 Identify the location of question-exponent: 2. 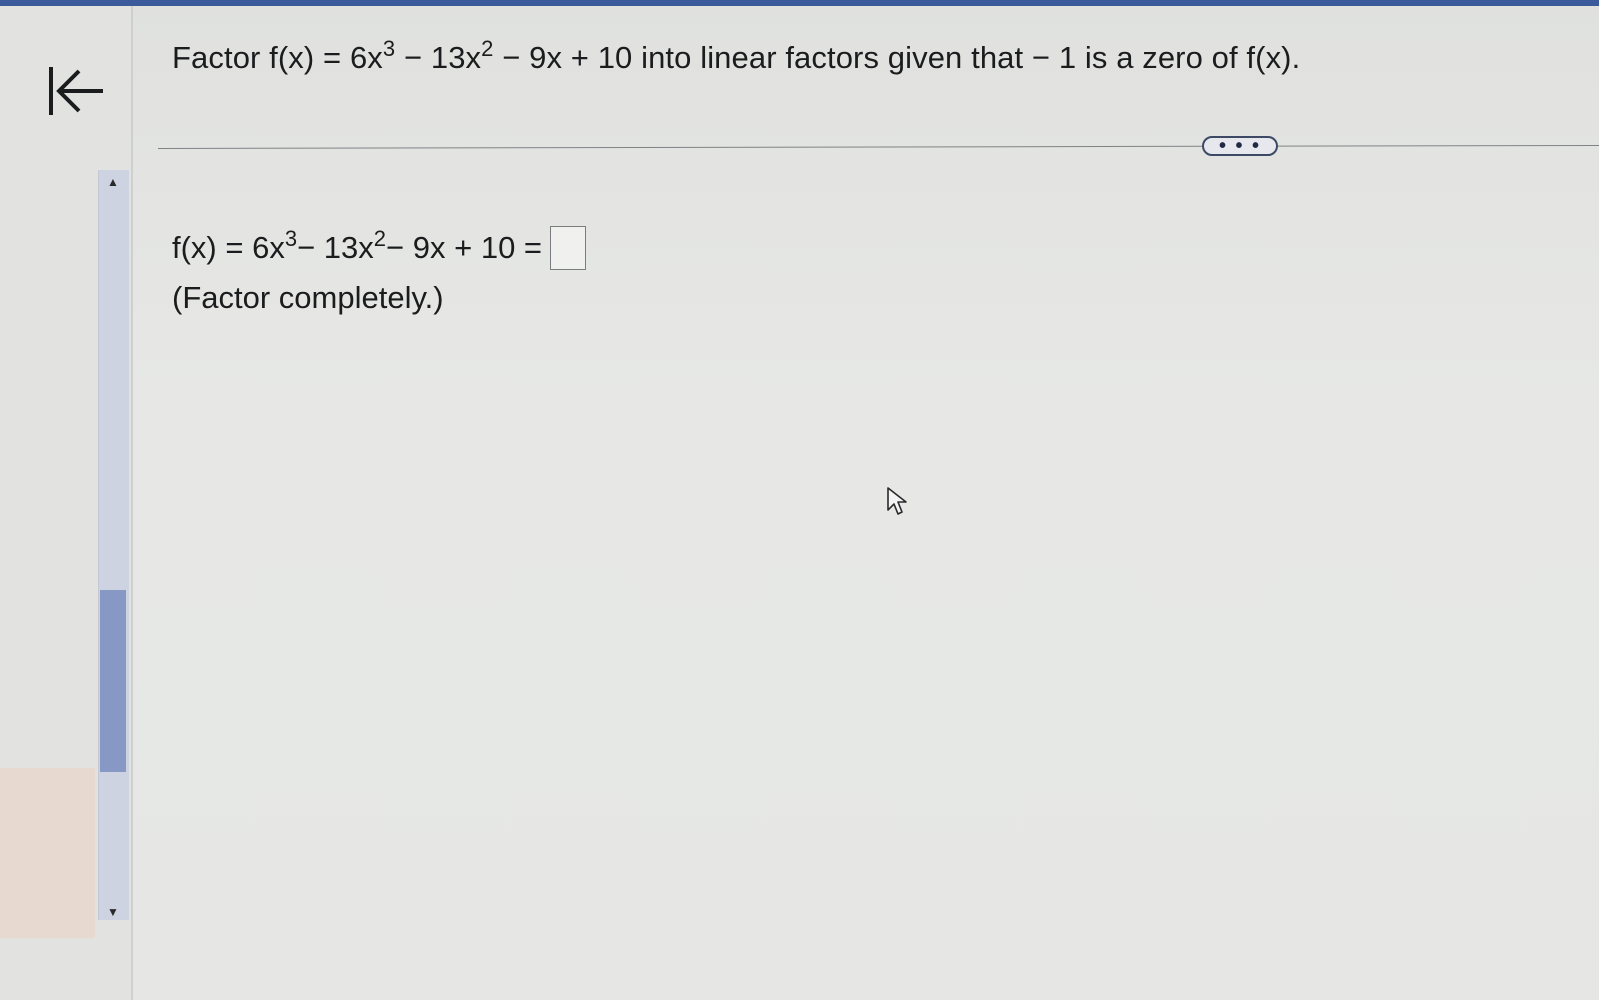
(487, 48).